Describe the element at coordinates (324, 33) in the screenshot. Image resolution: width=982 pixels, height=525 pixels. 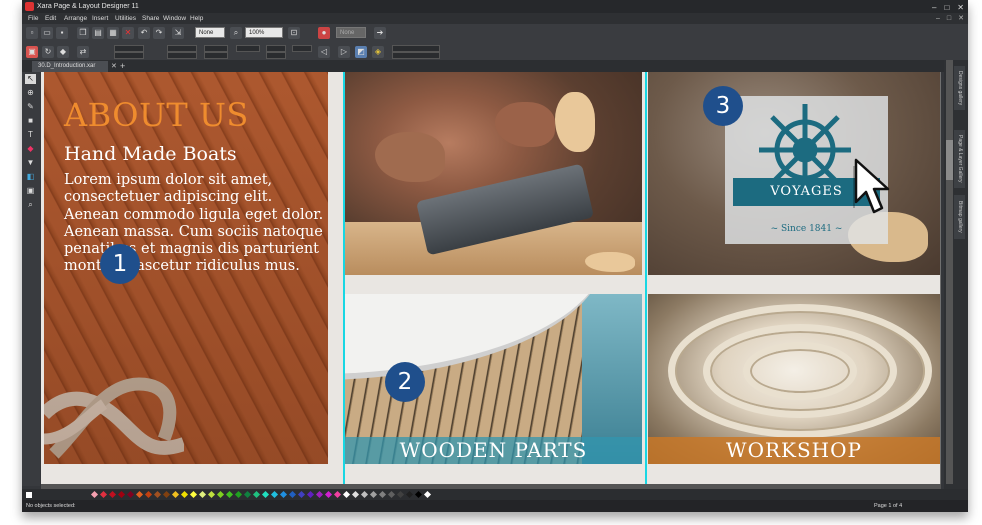
I see `live-copy-icon: ●` at that location.